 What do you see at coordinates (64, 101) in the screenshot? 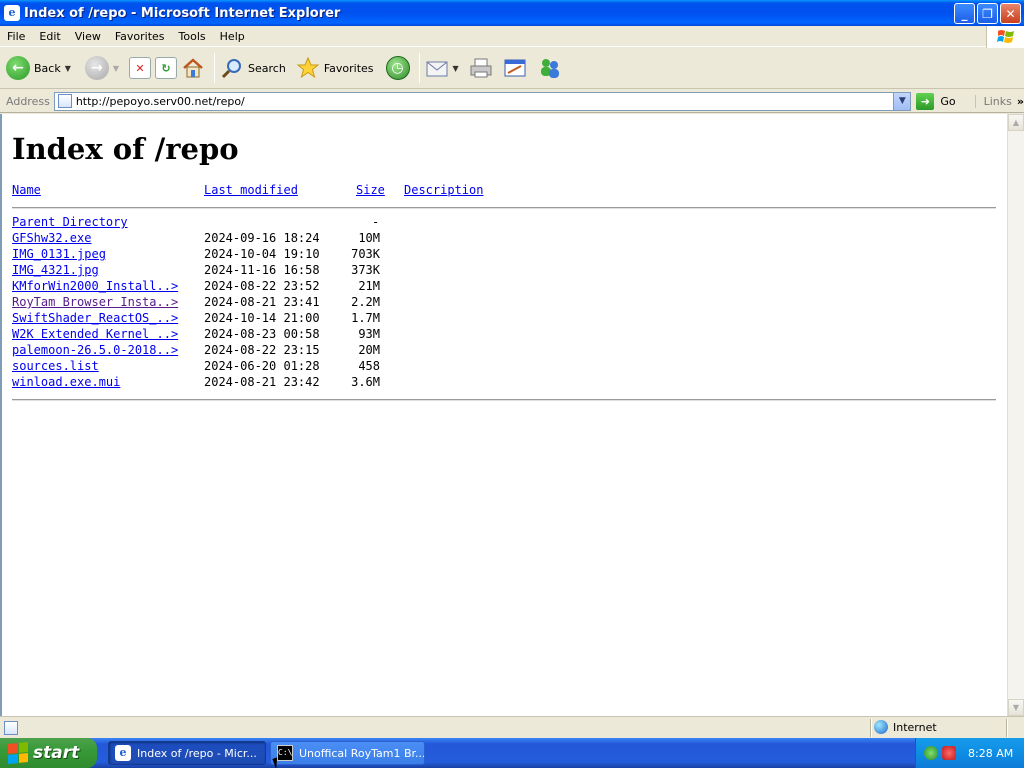
I see `page-icon` at bounding box center [64, 101].